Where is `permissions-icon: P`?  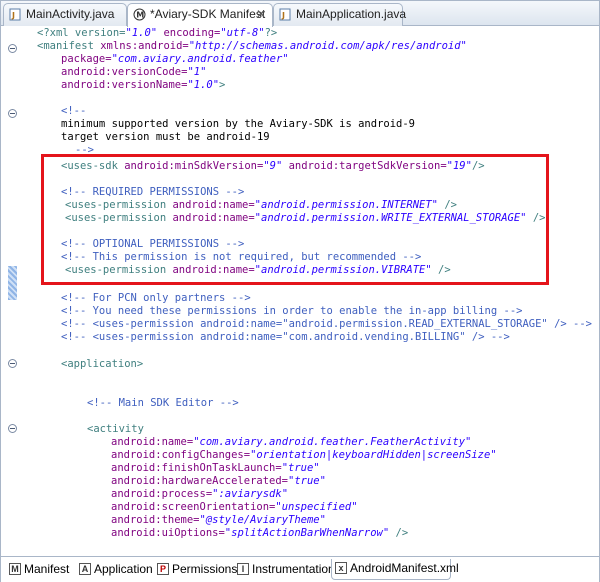
permissions-icon: P is located at coordinates (163, 569).